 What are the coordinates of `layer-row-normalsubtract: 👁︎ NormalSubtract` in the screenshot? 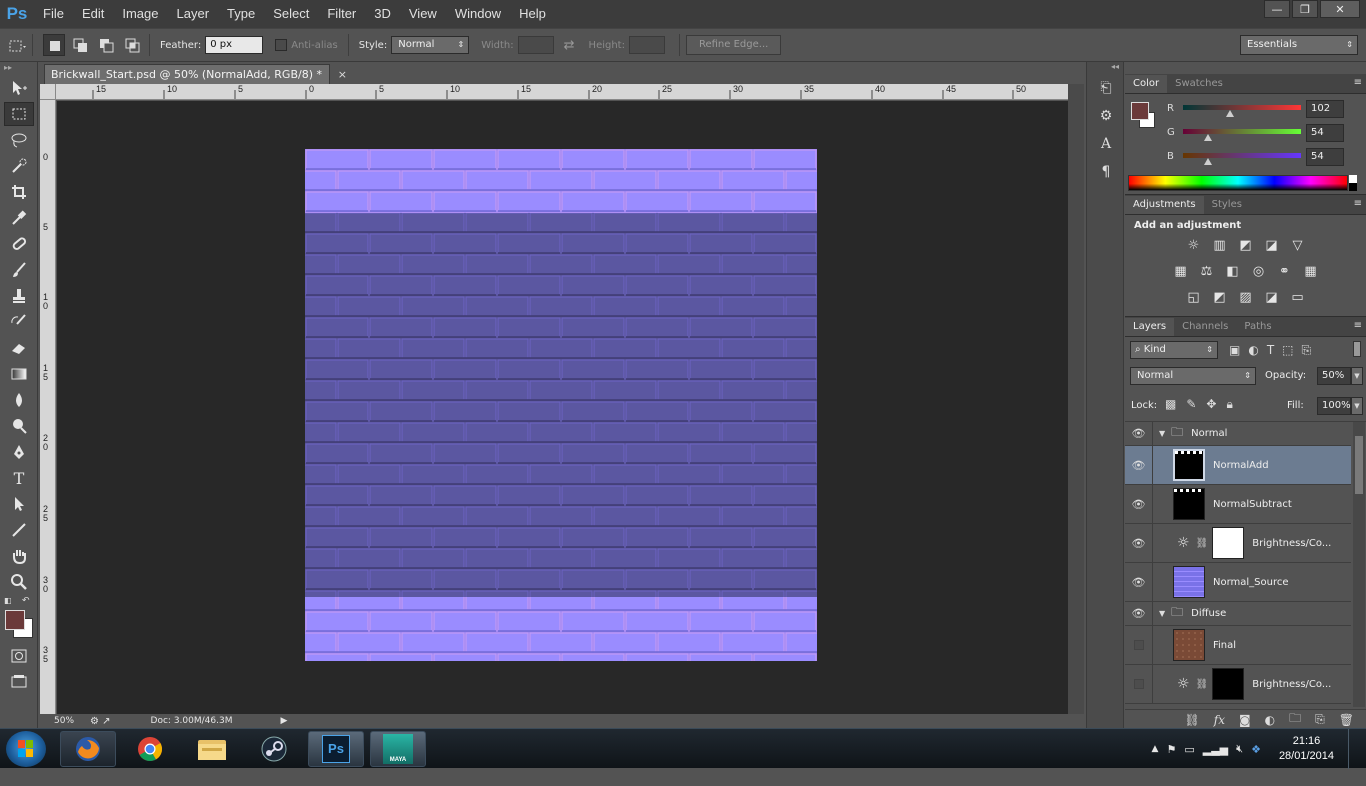 It's located at (1238, 504).